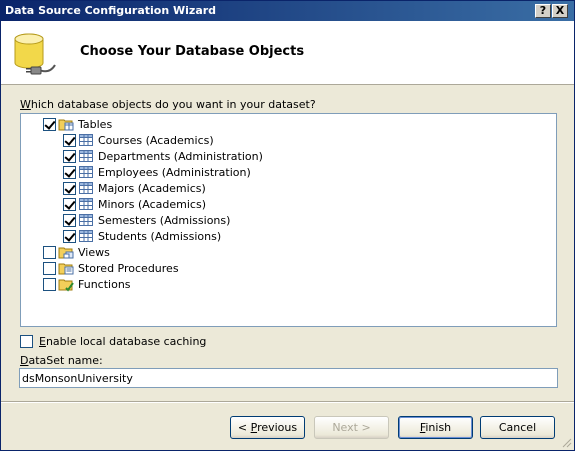  What do you see at coordinates (152, 204) in the screenshot?
I see `table-label: Minors (Academics)` at bounding box center [152, 204].